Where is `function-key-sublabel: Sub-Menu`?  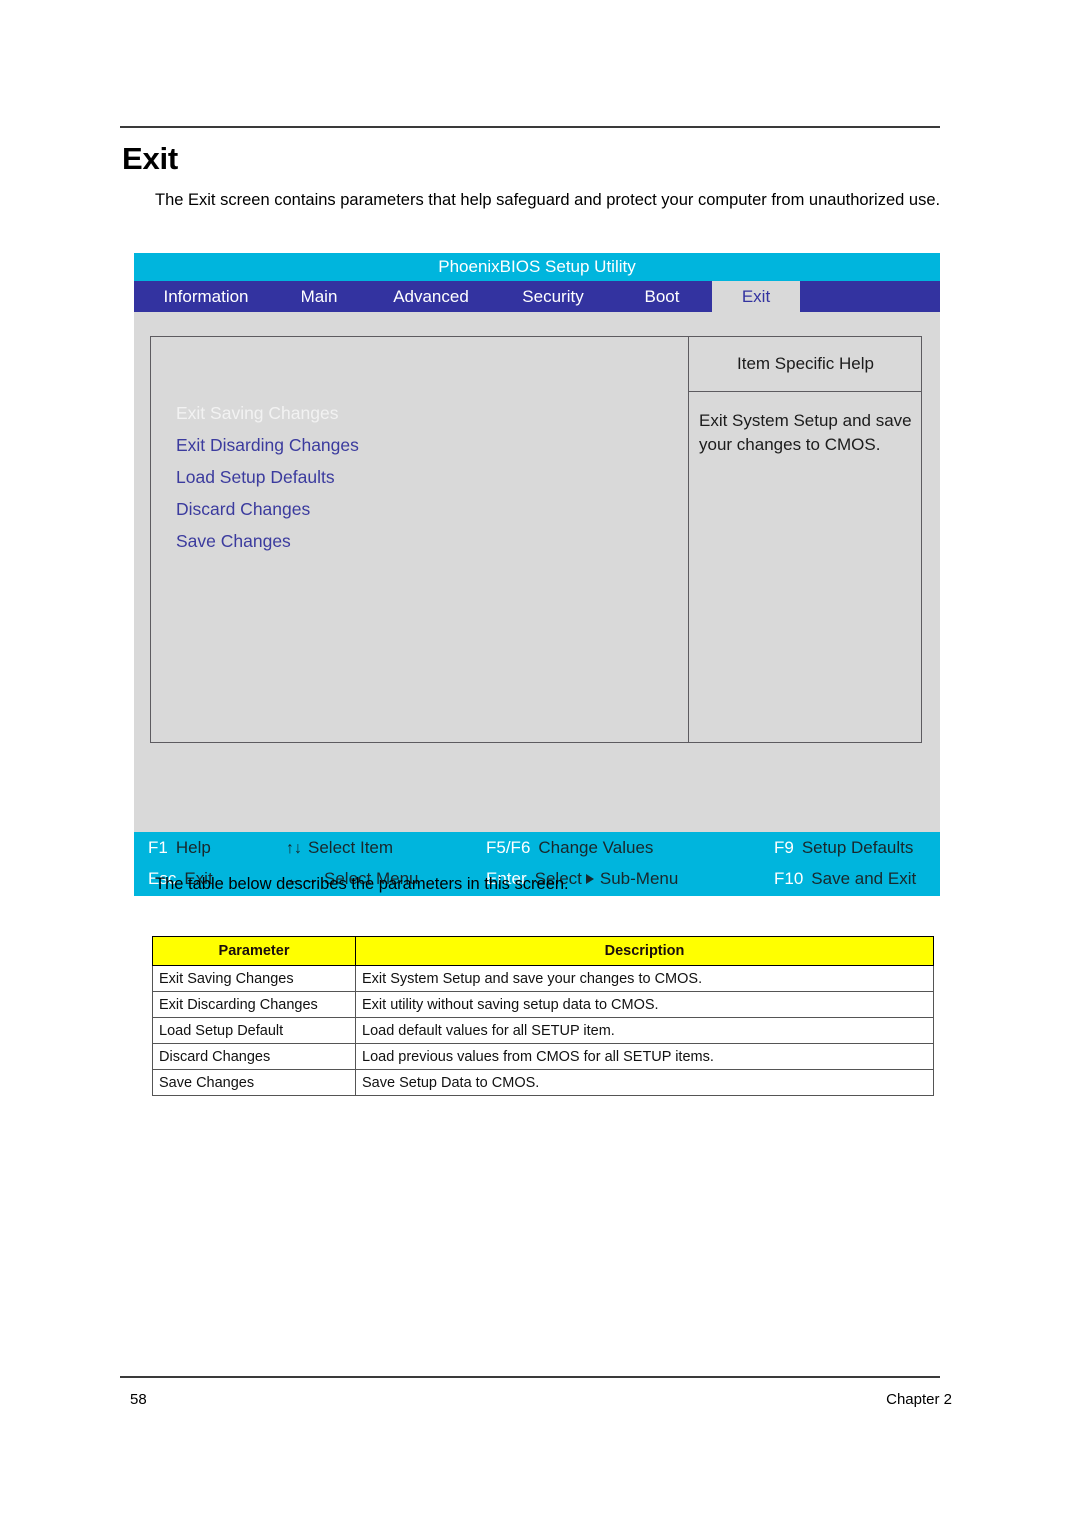
function-key-sublabel: Sub-Menu is located at coordinates (639, 878).